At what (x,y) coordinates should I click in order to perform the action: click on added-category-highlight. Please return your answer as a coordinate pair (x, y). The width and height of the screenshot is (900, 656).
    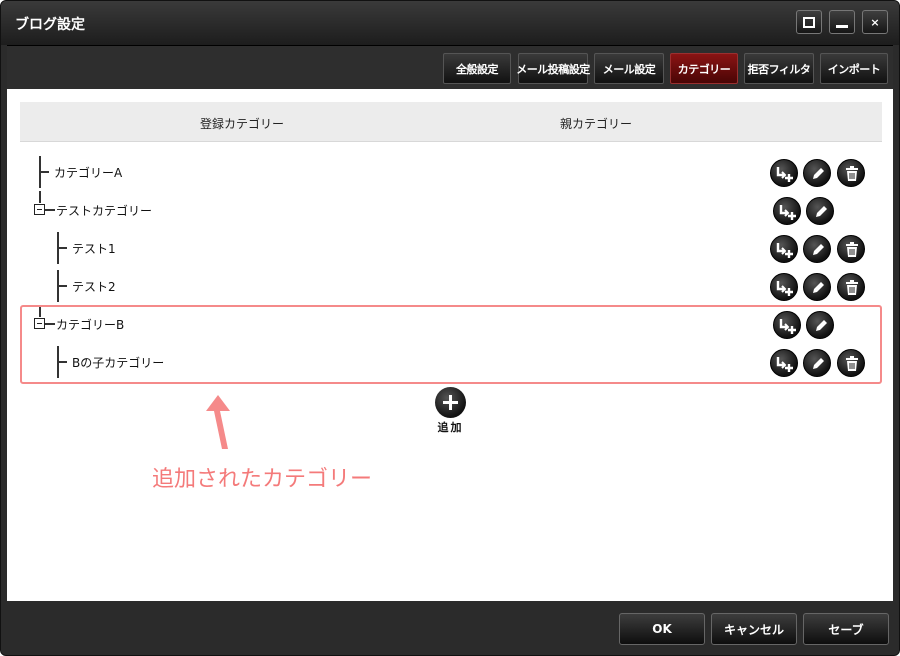
    Looking at the image, I should click on (451, 344).